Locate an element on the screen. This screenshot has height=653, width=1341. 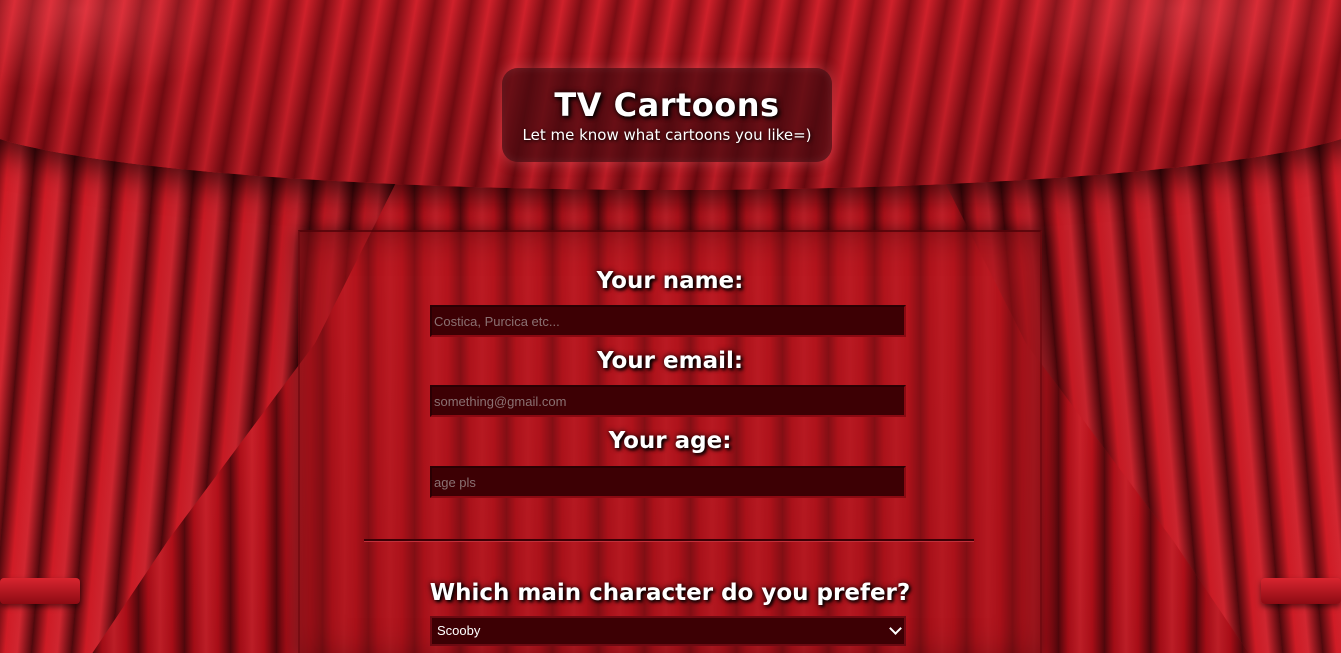
character-label: Which main character do you prefer? is located at coordinates (670, 593).